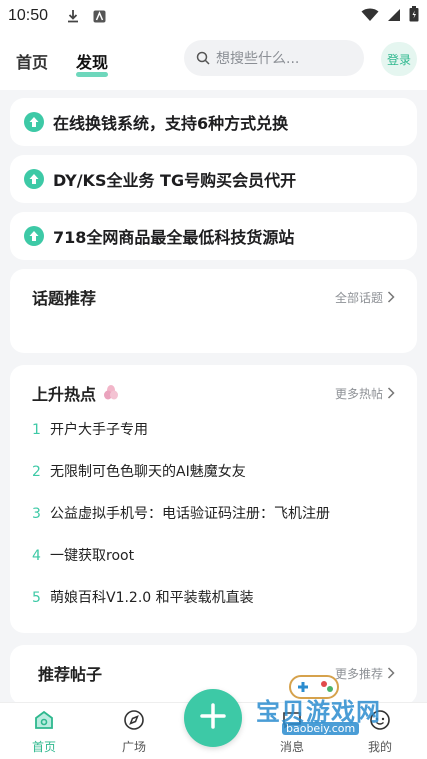 This screenshot has height=759, width=427. I want to click on more-recommend-link: 更多推荐, so click(365, 673).